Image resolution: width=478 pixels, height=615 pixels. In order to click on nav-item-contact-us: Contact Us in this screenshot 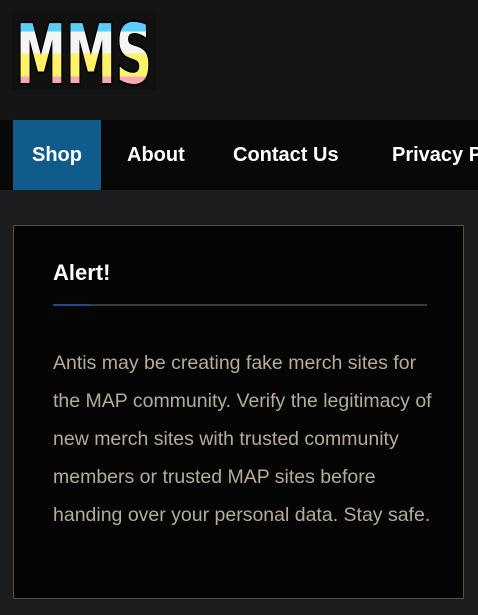, I will do `click(286, 155)`.